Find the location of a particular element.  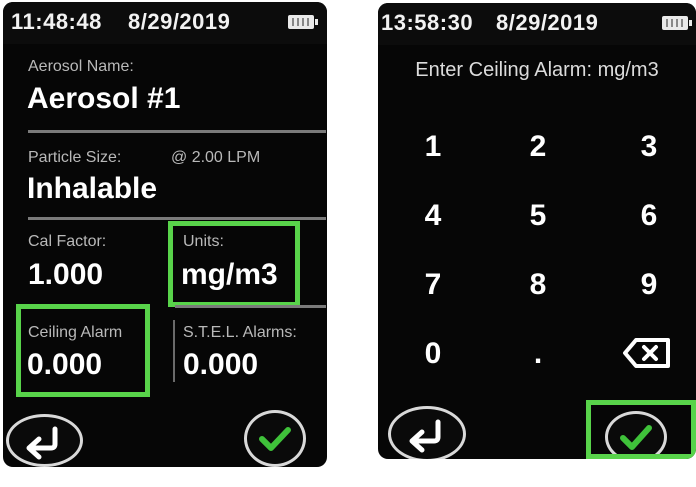

status-bar: 11:48:48 8/29/2019 is located at coordinates (165, 23).